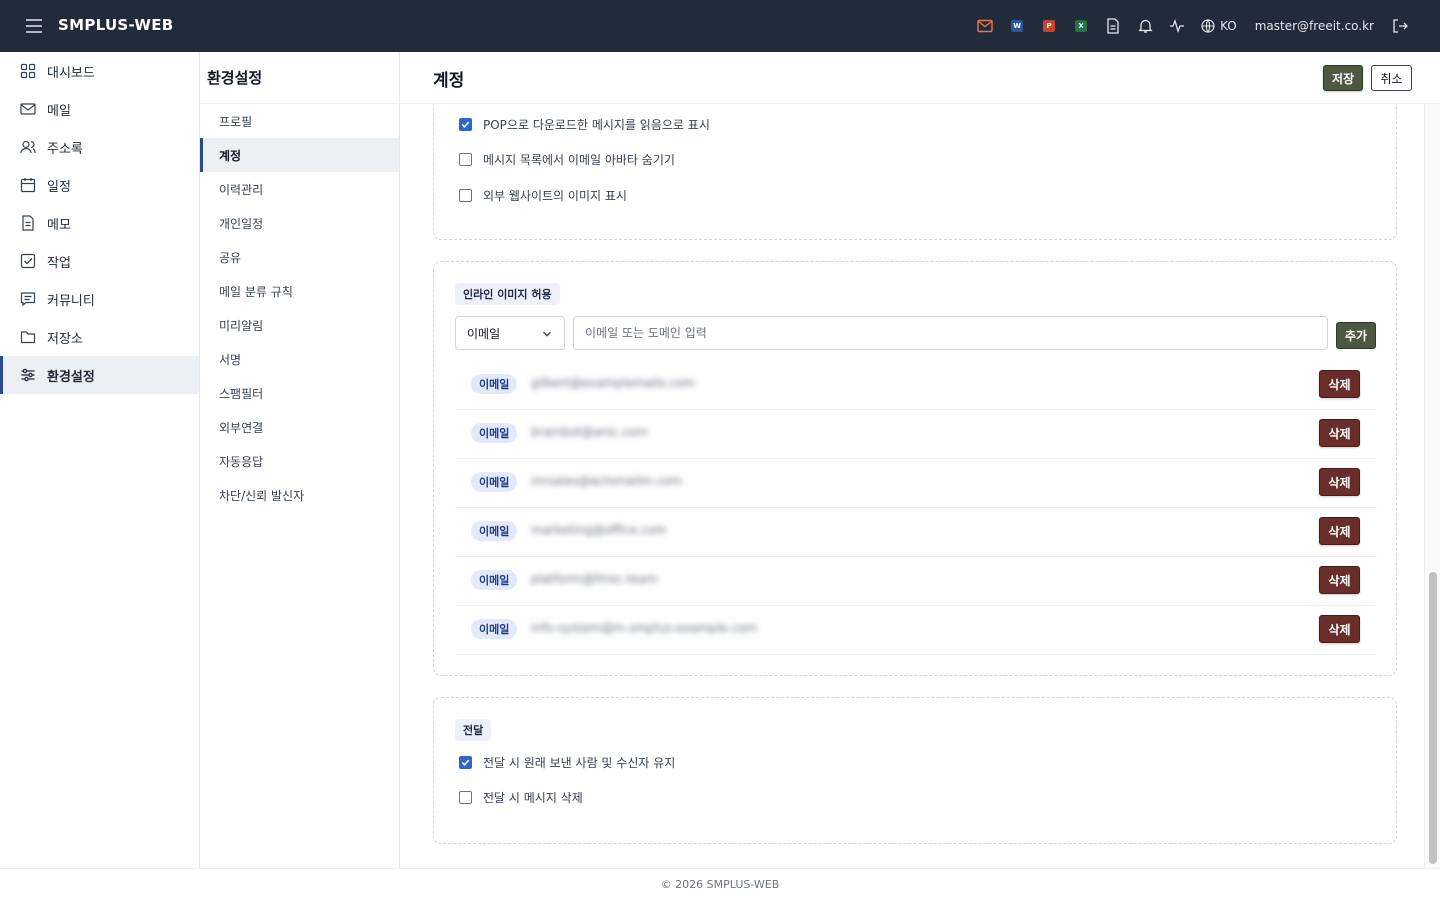 The height and width of the screenshot is (900, 1440). What do you see at coordinates (1228, 26) in the screenshot?
I see `language-label: KO` at bounding box center [1228, 26].